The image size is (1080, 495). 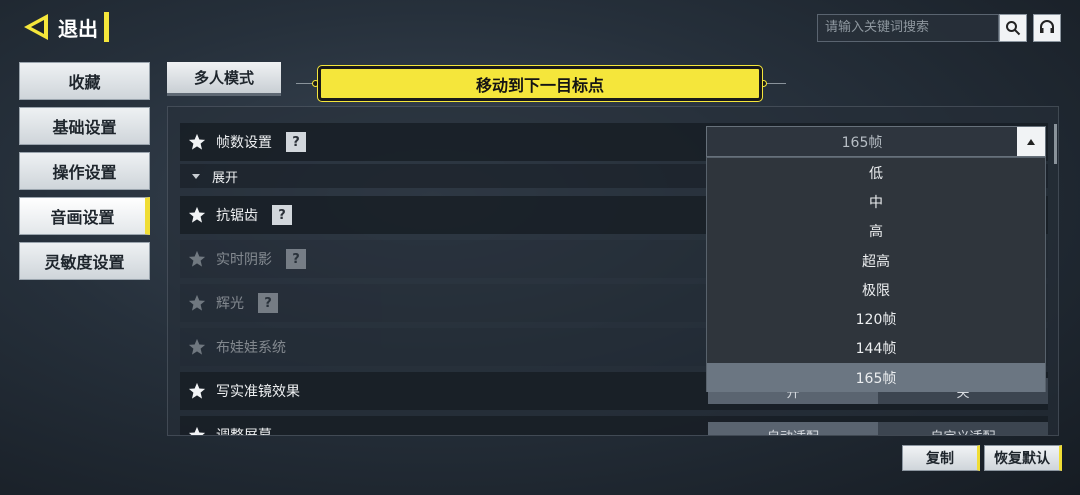 I want to click on setting-label: 抗锯齿, so click(x=237, y=216).